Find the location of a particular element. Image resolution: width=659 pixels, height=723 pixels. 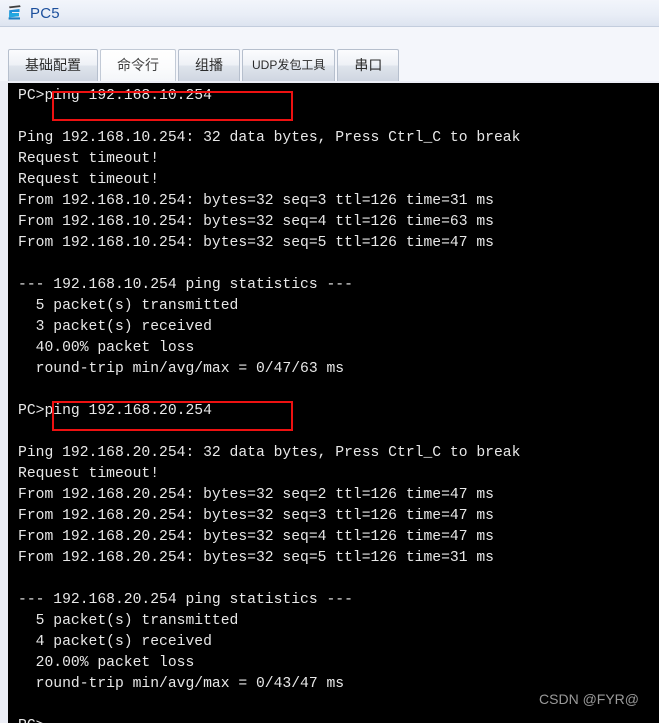

terminal-line: round-trip min/avg/max = 0/47/63 ms is located at coordinates (181, 369).